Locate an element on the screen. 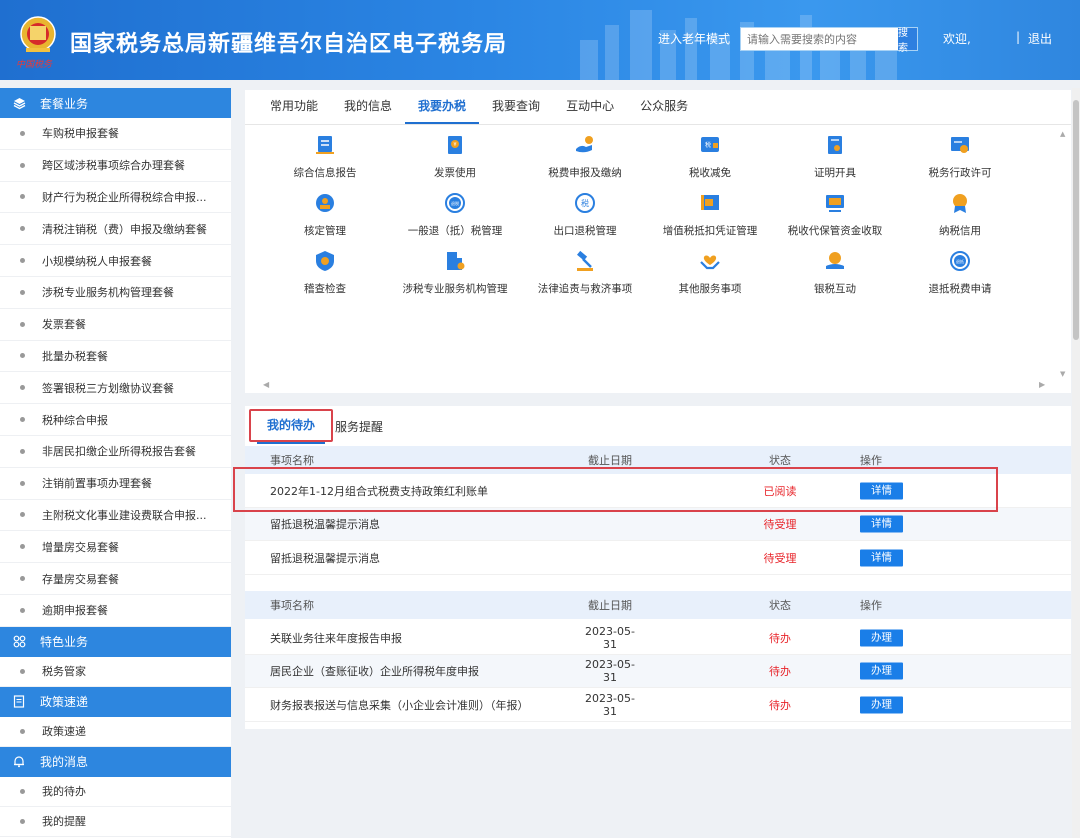 This screenshot has height=838, width=1080. site-title: 国家税务总局新疆维吾尔自治区电子税务局 is located at coordinates (289, 44).